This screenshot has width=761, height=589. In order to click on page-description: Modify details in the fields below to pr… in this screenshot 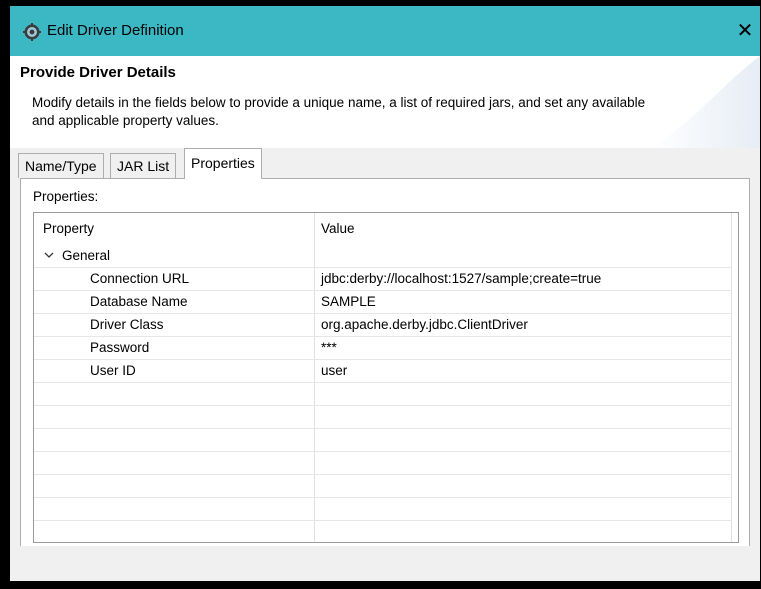, I will do `click(339, 111)`.